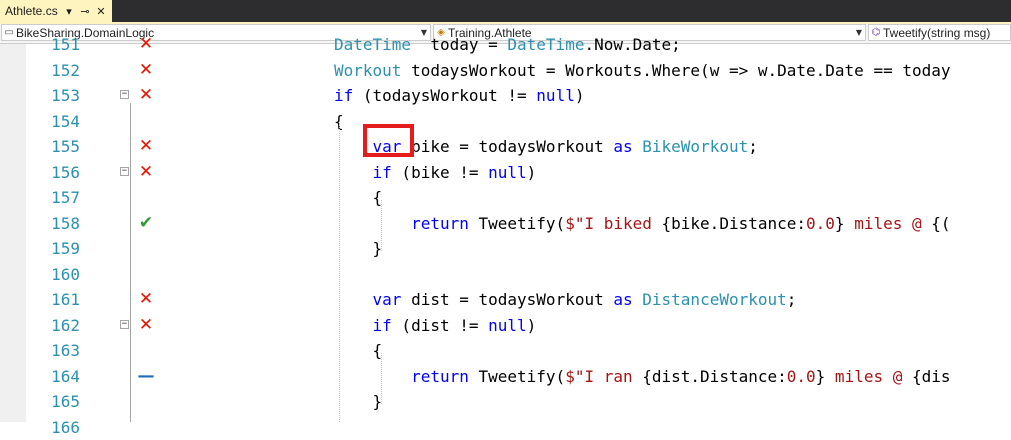 Image resolution: width=1011 pixels, height=440 pixels. Describe the element at coordinates (53, 224) in the screenshot. I see `line-number: 158` at that location.